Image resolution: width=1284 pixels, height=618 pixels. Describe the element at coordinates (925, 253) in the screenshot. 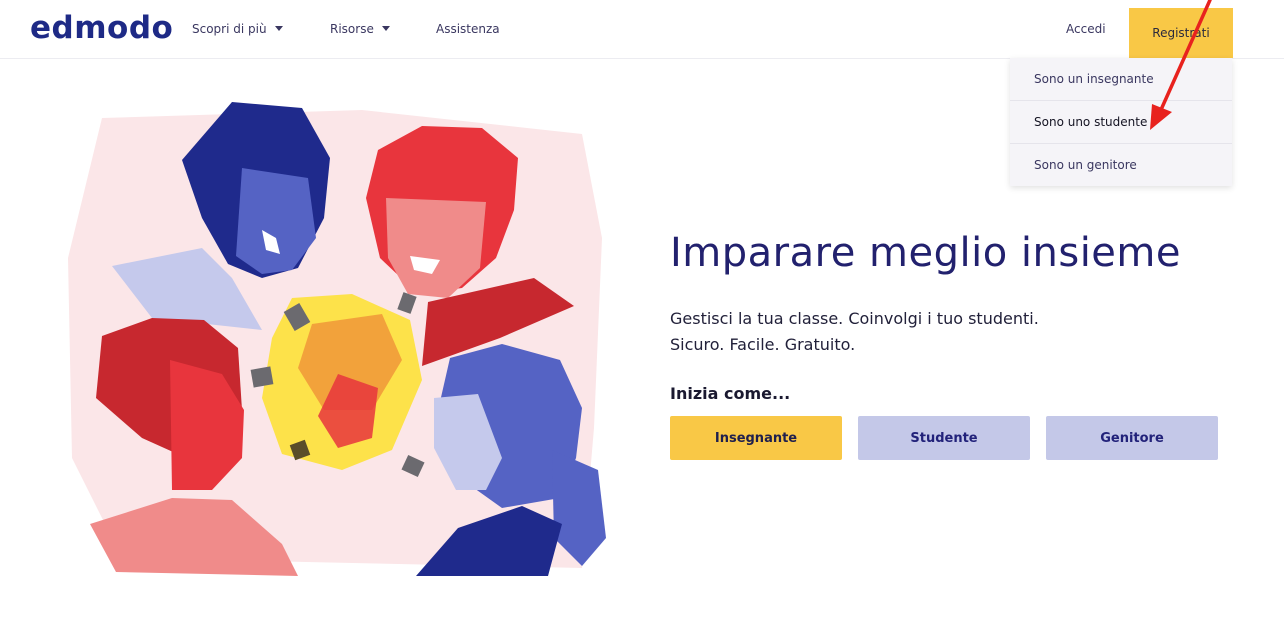

I see `hero-title: Imparare meglio insieme` at that location.